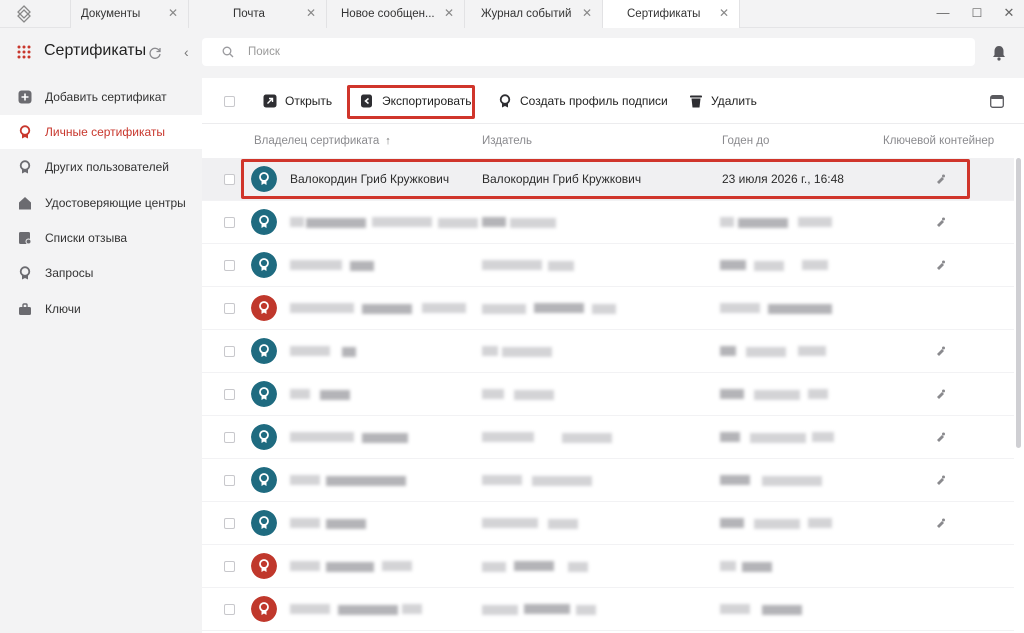  Describe the element at coordinates (388, 141) in the screenshot. I see `sort-arrow-up-icon: ↑` at that location.